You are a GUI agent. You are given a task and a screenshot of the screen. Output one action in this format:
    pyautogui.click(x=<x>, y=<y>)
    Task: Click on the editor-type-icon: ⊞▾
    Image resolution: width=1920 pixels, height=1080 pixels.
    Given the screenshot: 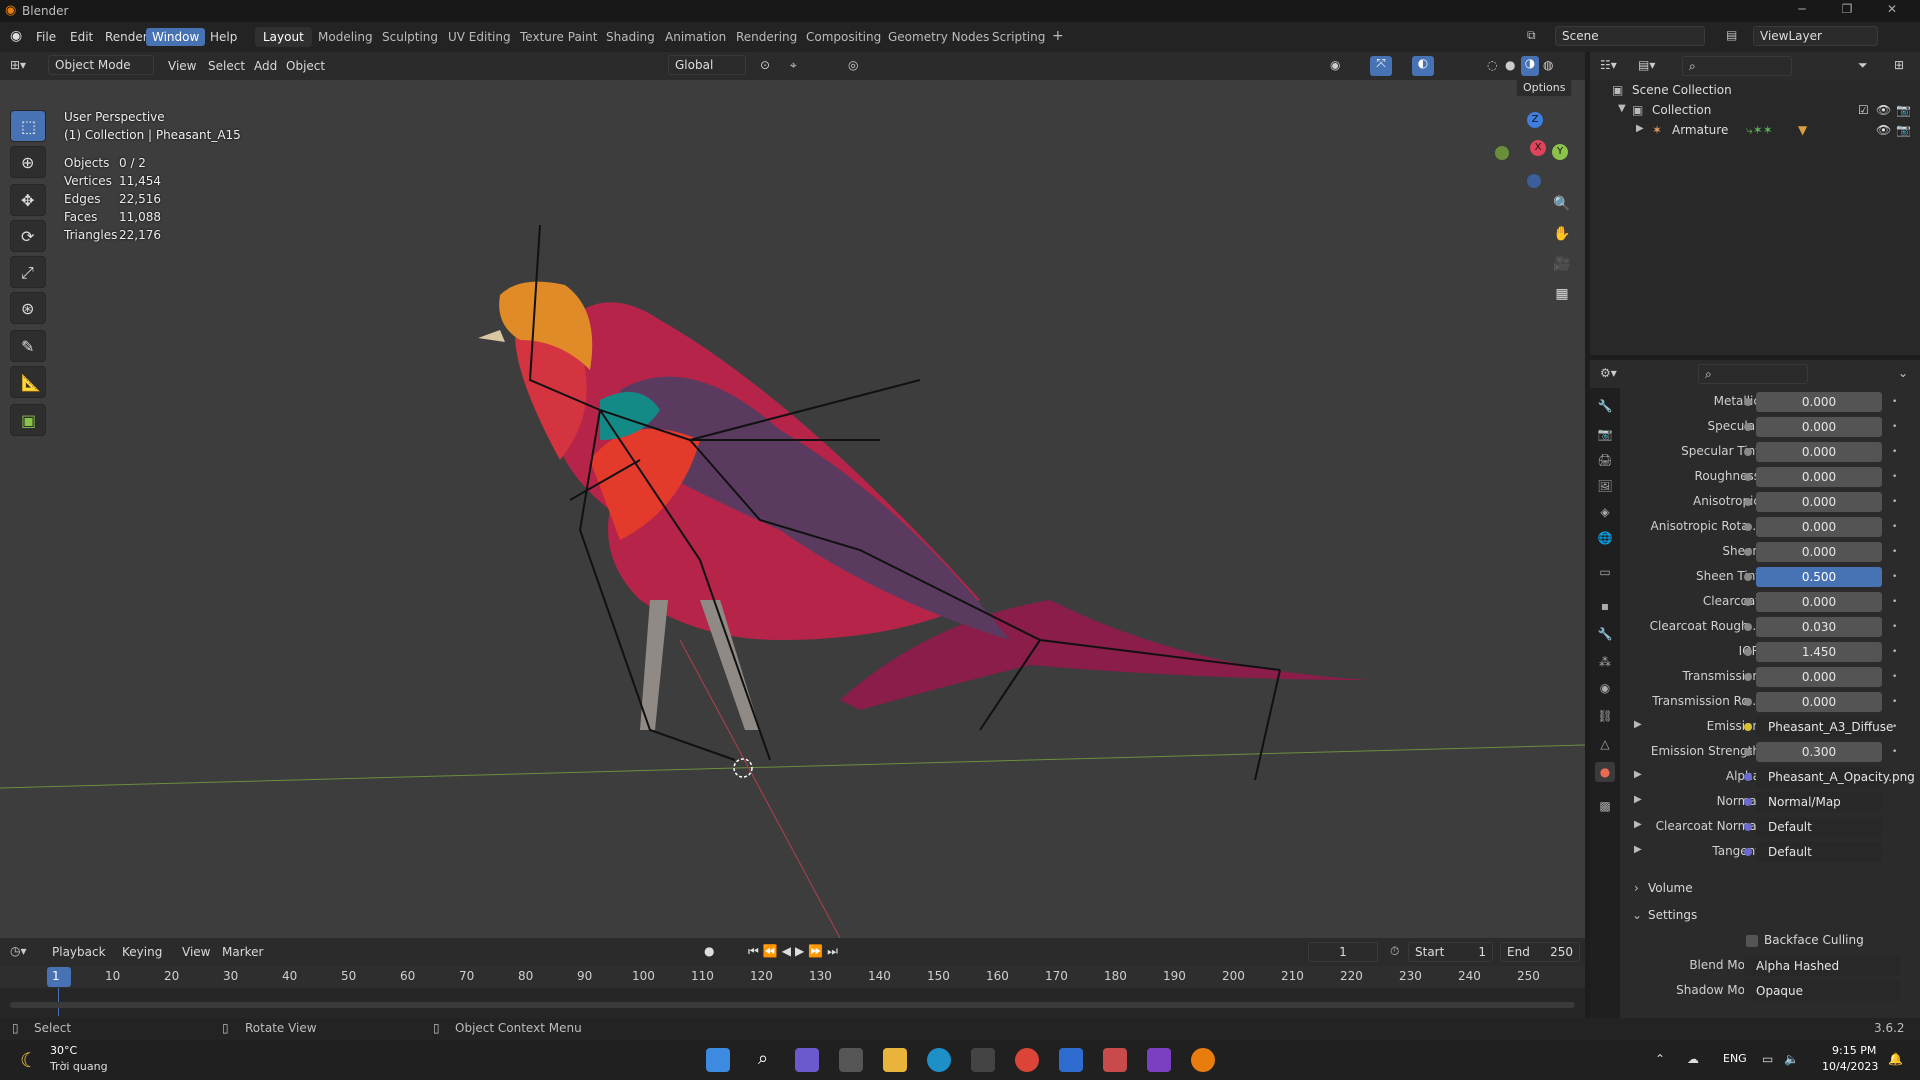 What is the action you would take?
    pyautogui.click(x=18, y=65)
    